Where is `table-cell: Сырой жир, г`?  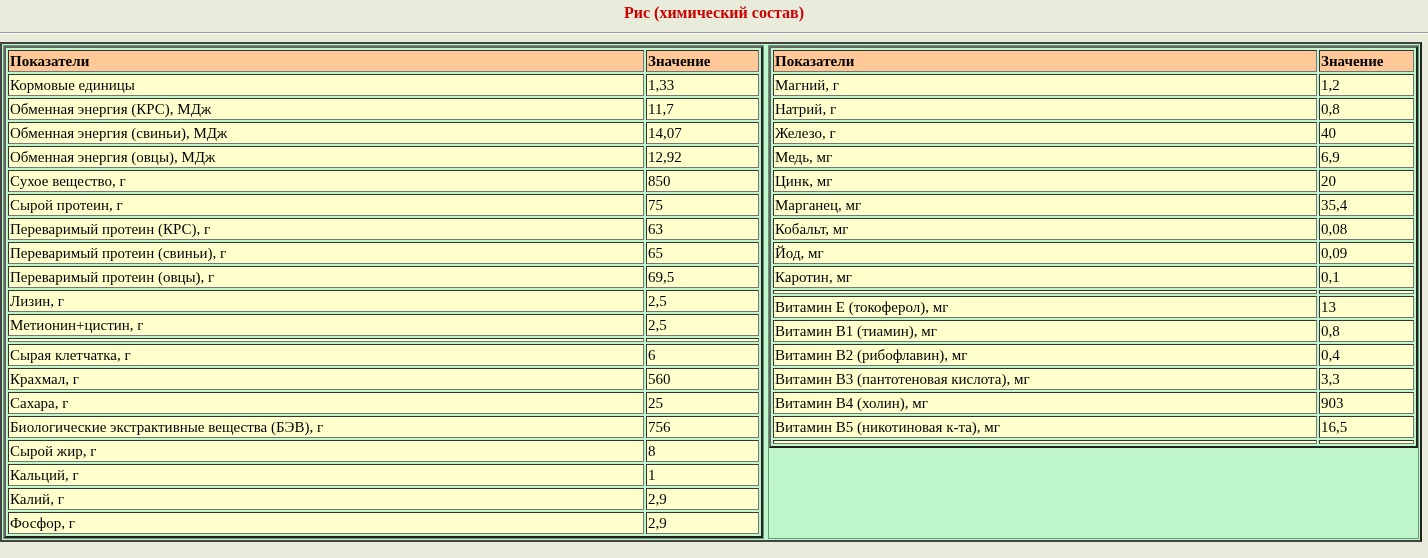 table-cell: Сырой жир, г is located at coordinates (326, 451).